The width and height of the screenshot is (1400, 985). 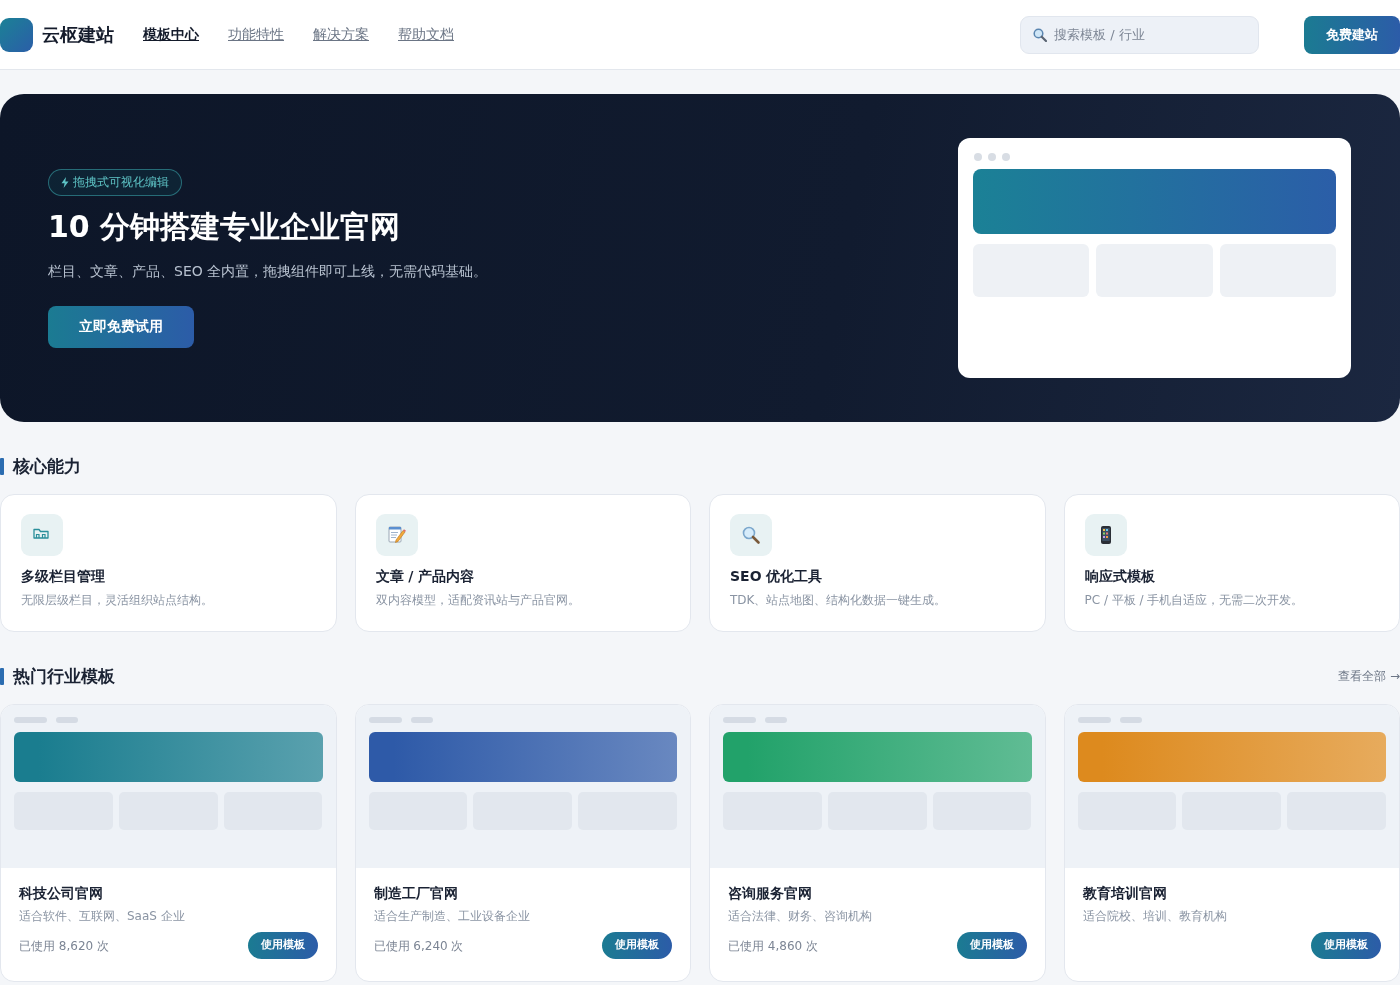 What do you see at coordinates (1231, 843) in the screenshot?
I see `template-card: 教育培训官网 适合院校、培训、教育机构 使用模板` at bounding box center [1231, 843].